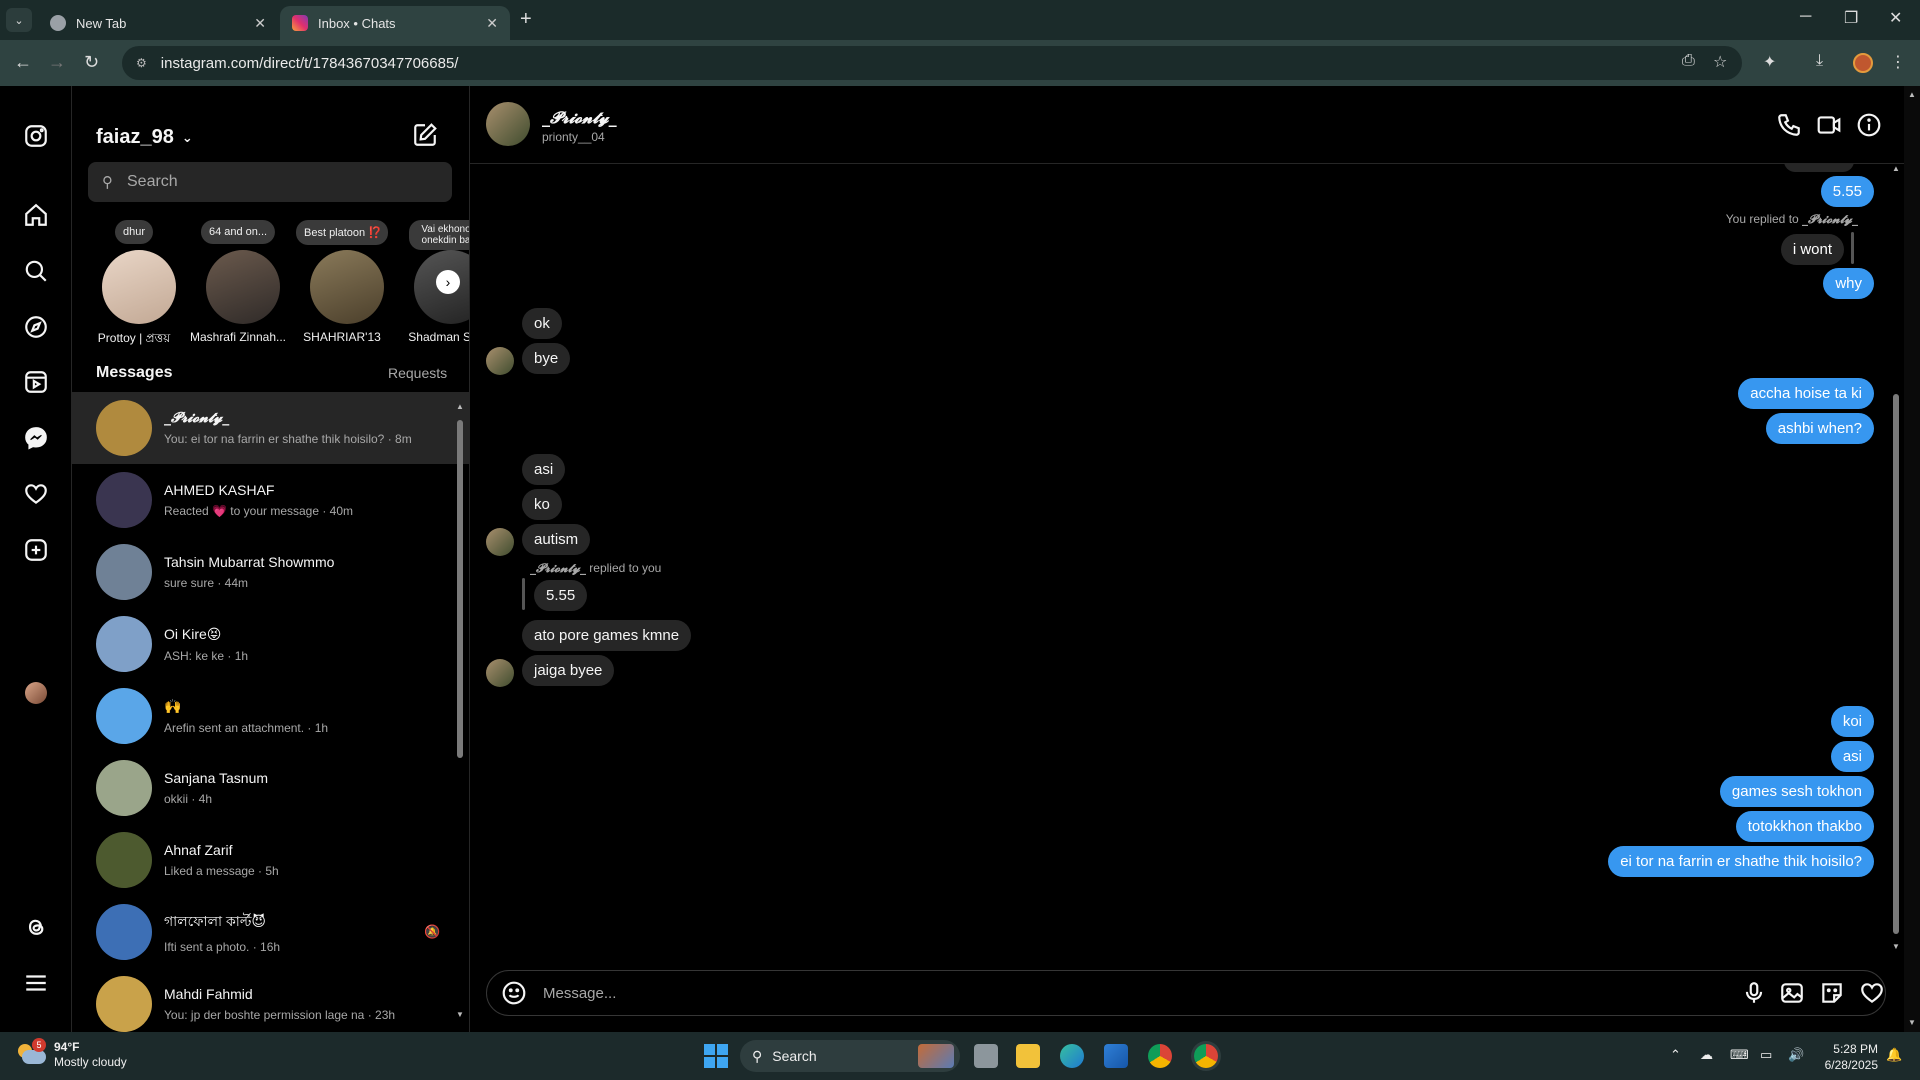  What do you see at coordinates (1792, 993) in the screenshot?
I see `attach-image-icon` at bounding box center [1792, 993].